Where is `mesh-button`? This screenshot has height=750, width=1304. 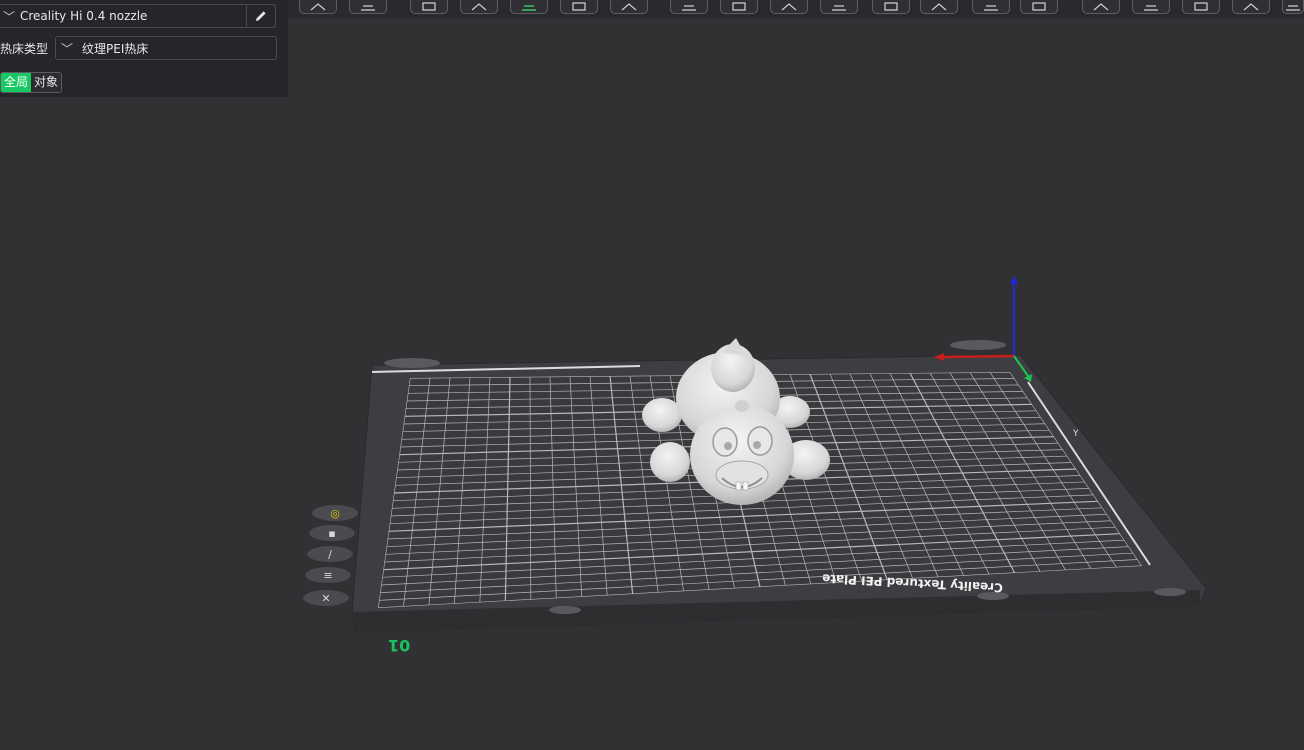 mesh-button is located at coordinates (1101, 7).